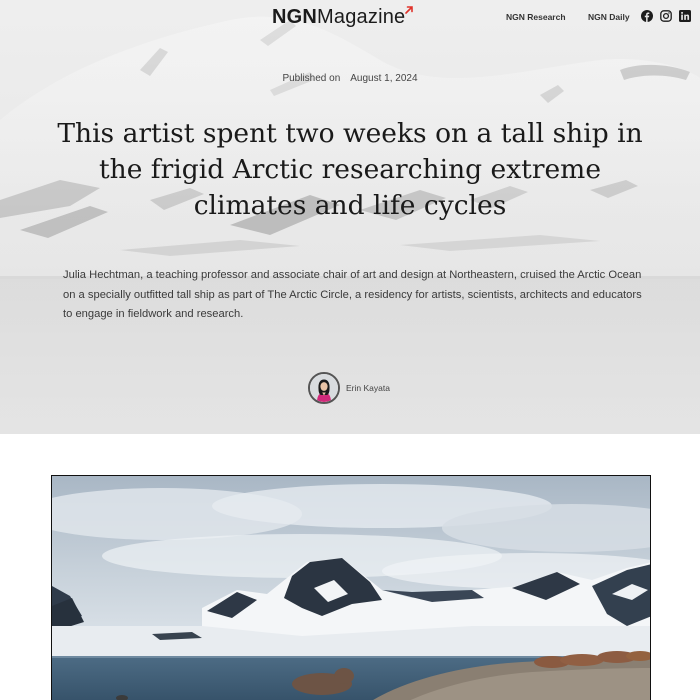 This screenshot has width=700, height=700. I want to click on author-portrait-image, so click(324, 388).